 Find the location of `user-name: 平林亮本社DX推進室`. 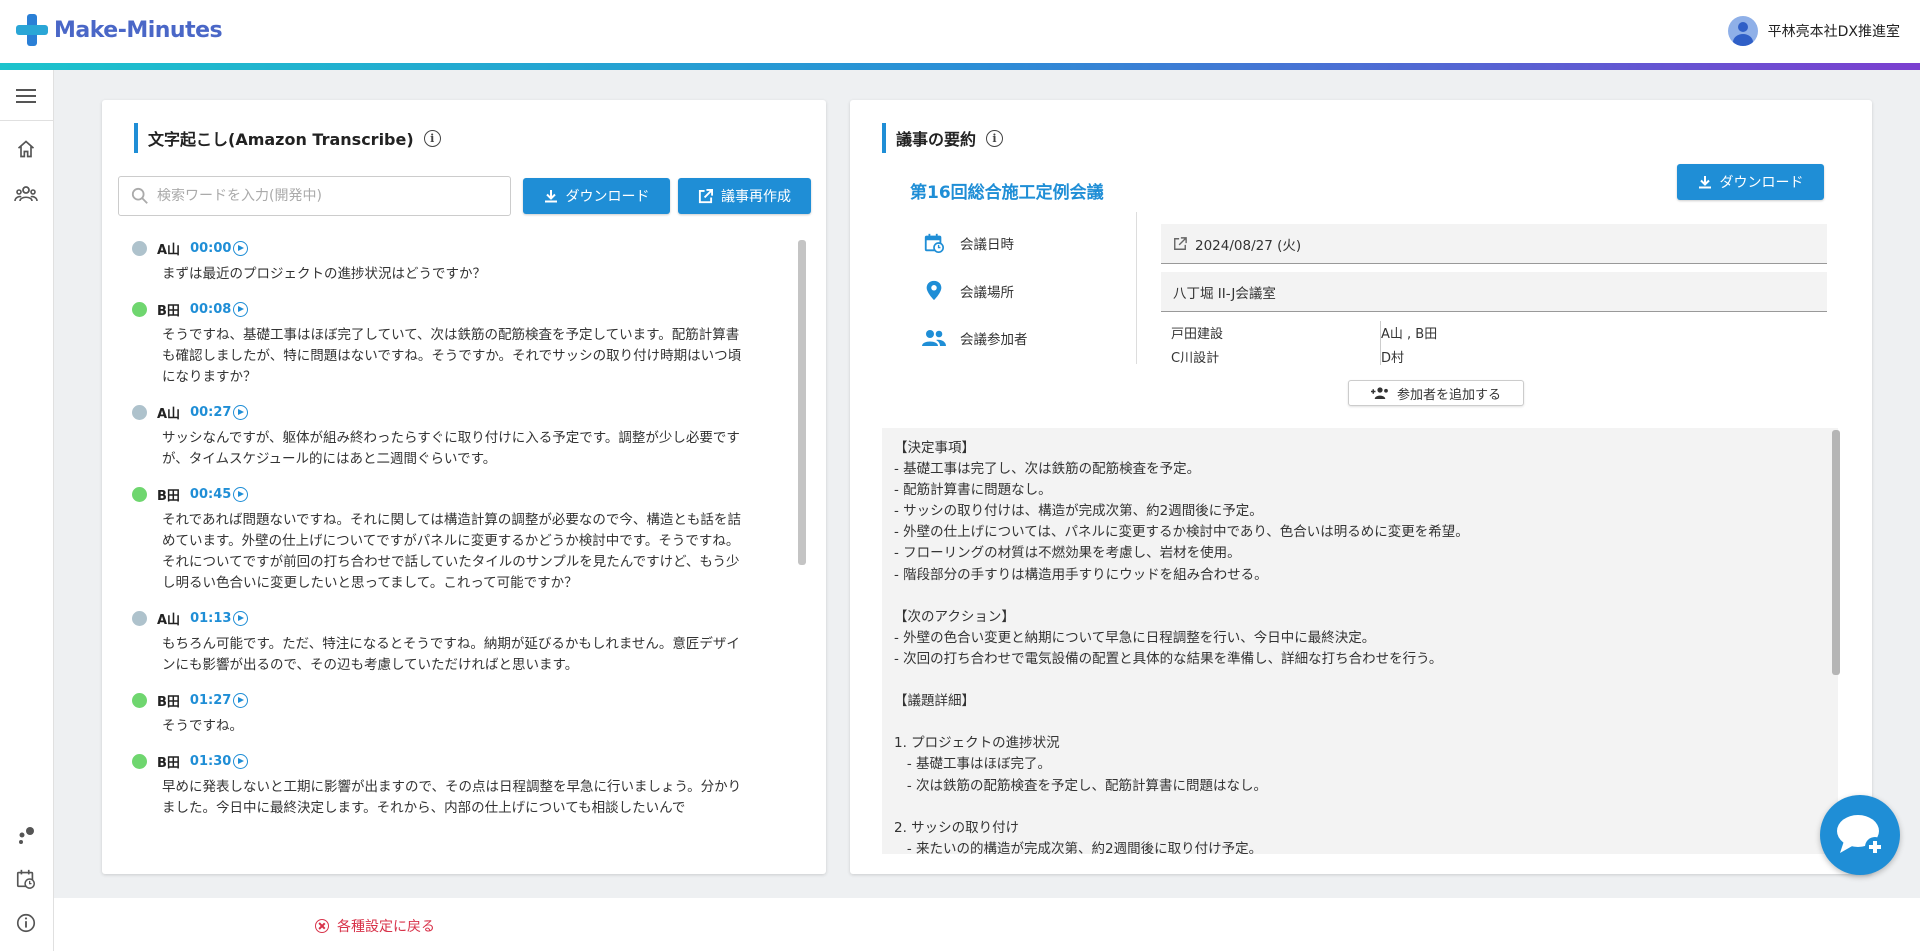

user-name: 平林亮本社DX推進室 is located at coordinates (1833, 32).